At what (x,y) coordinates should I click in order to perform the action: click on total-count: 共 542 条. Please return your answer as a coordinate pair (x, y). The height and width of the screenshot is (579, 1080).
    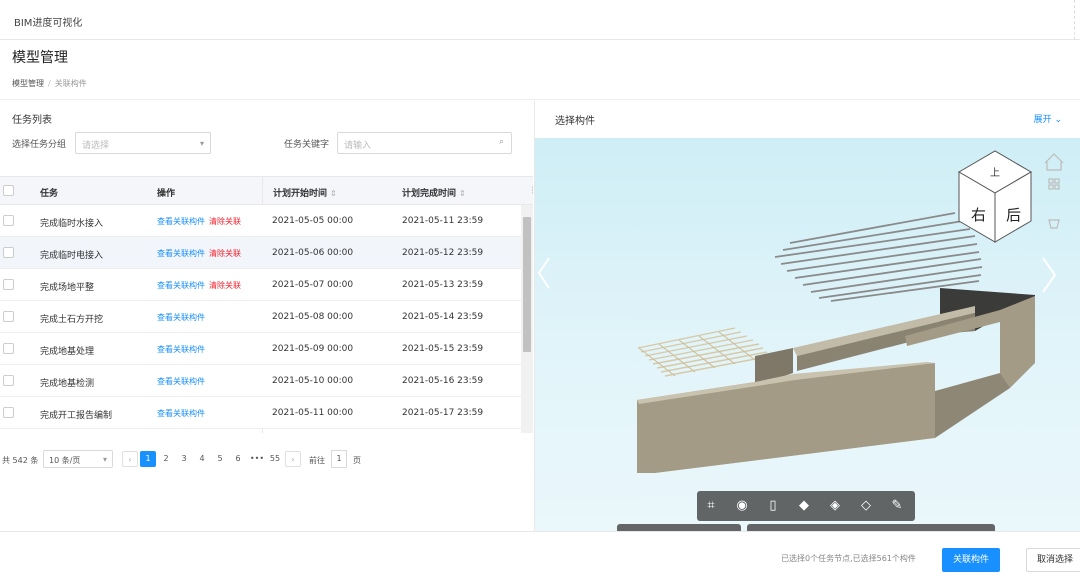
    Looking at the image, I should click on (20, 460).